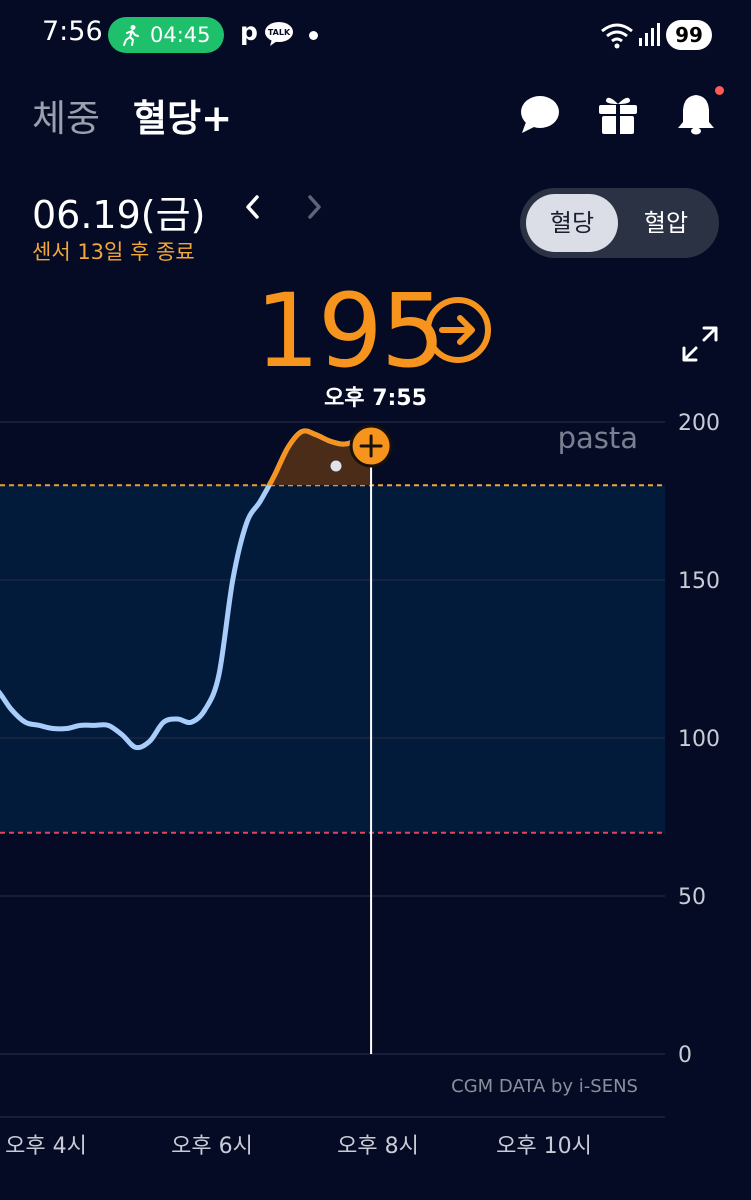 This screenshot has height=1200, width=751. Describe the element at coordinates (699, 581) in the screenshot. I see `y-tick-label: 150` at that location.